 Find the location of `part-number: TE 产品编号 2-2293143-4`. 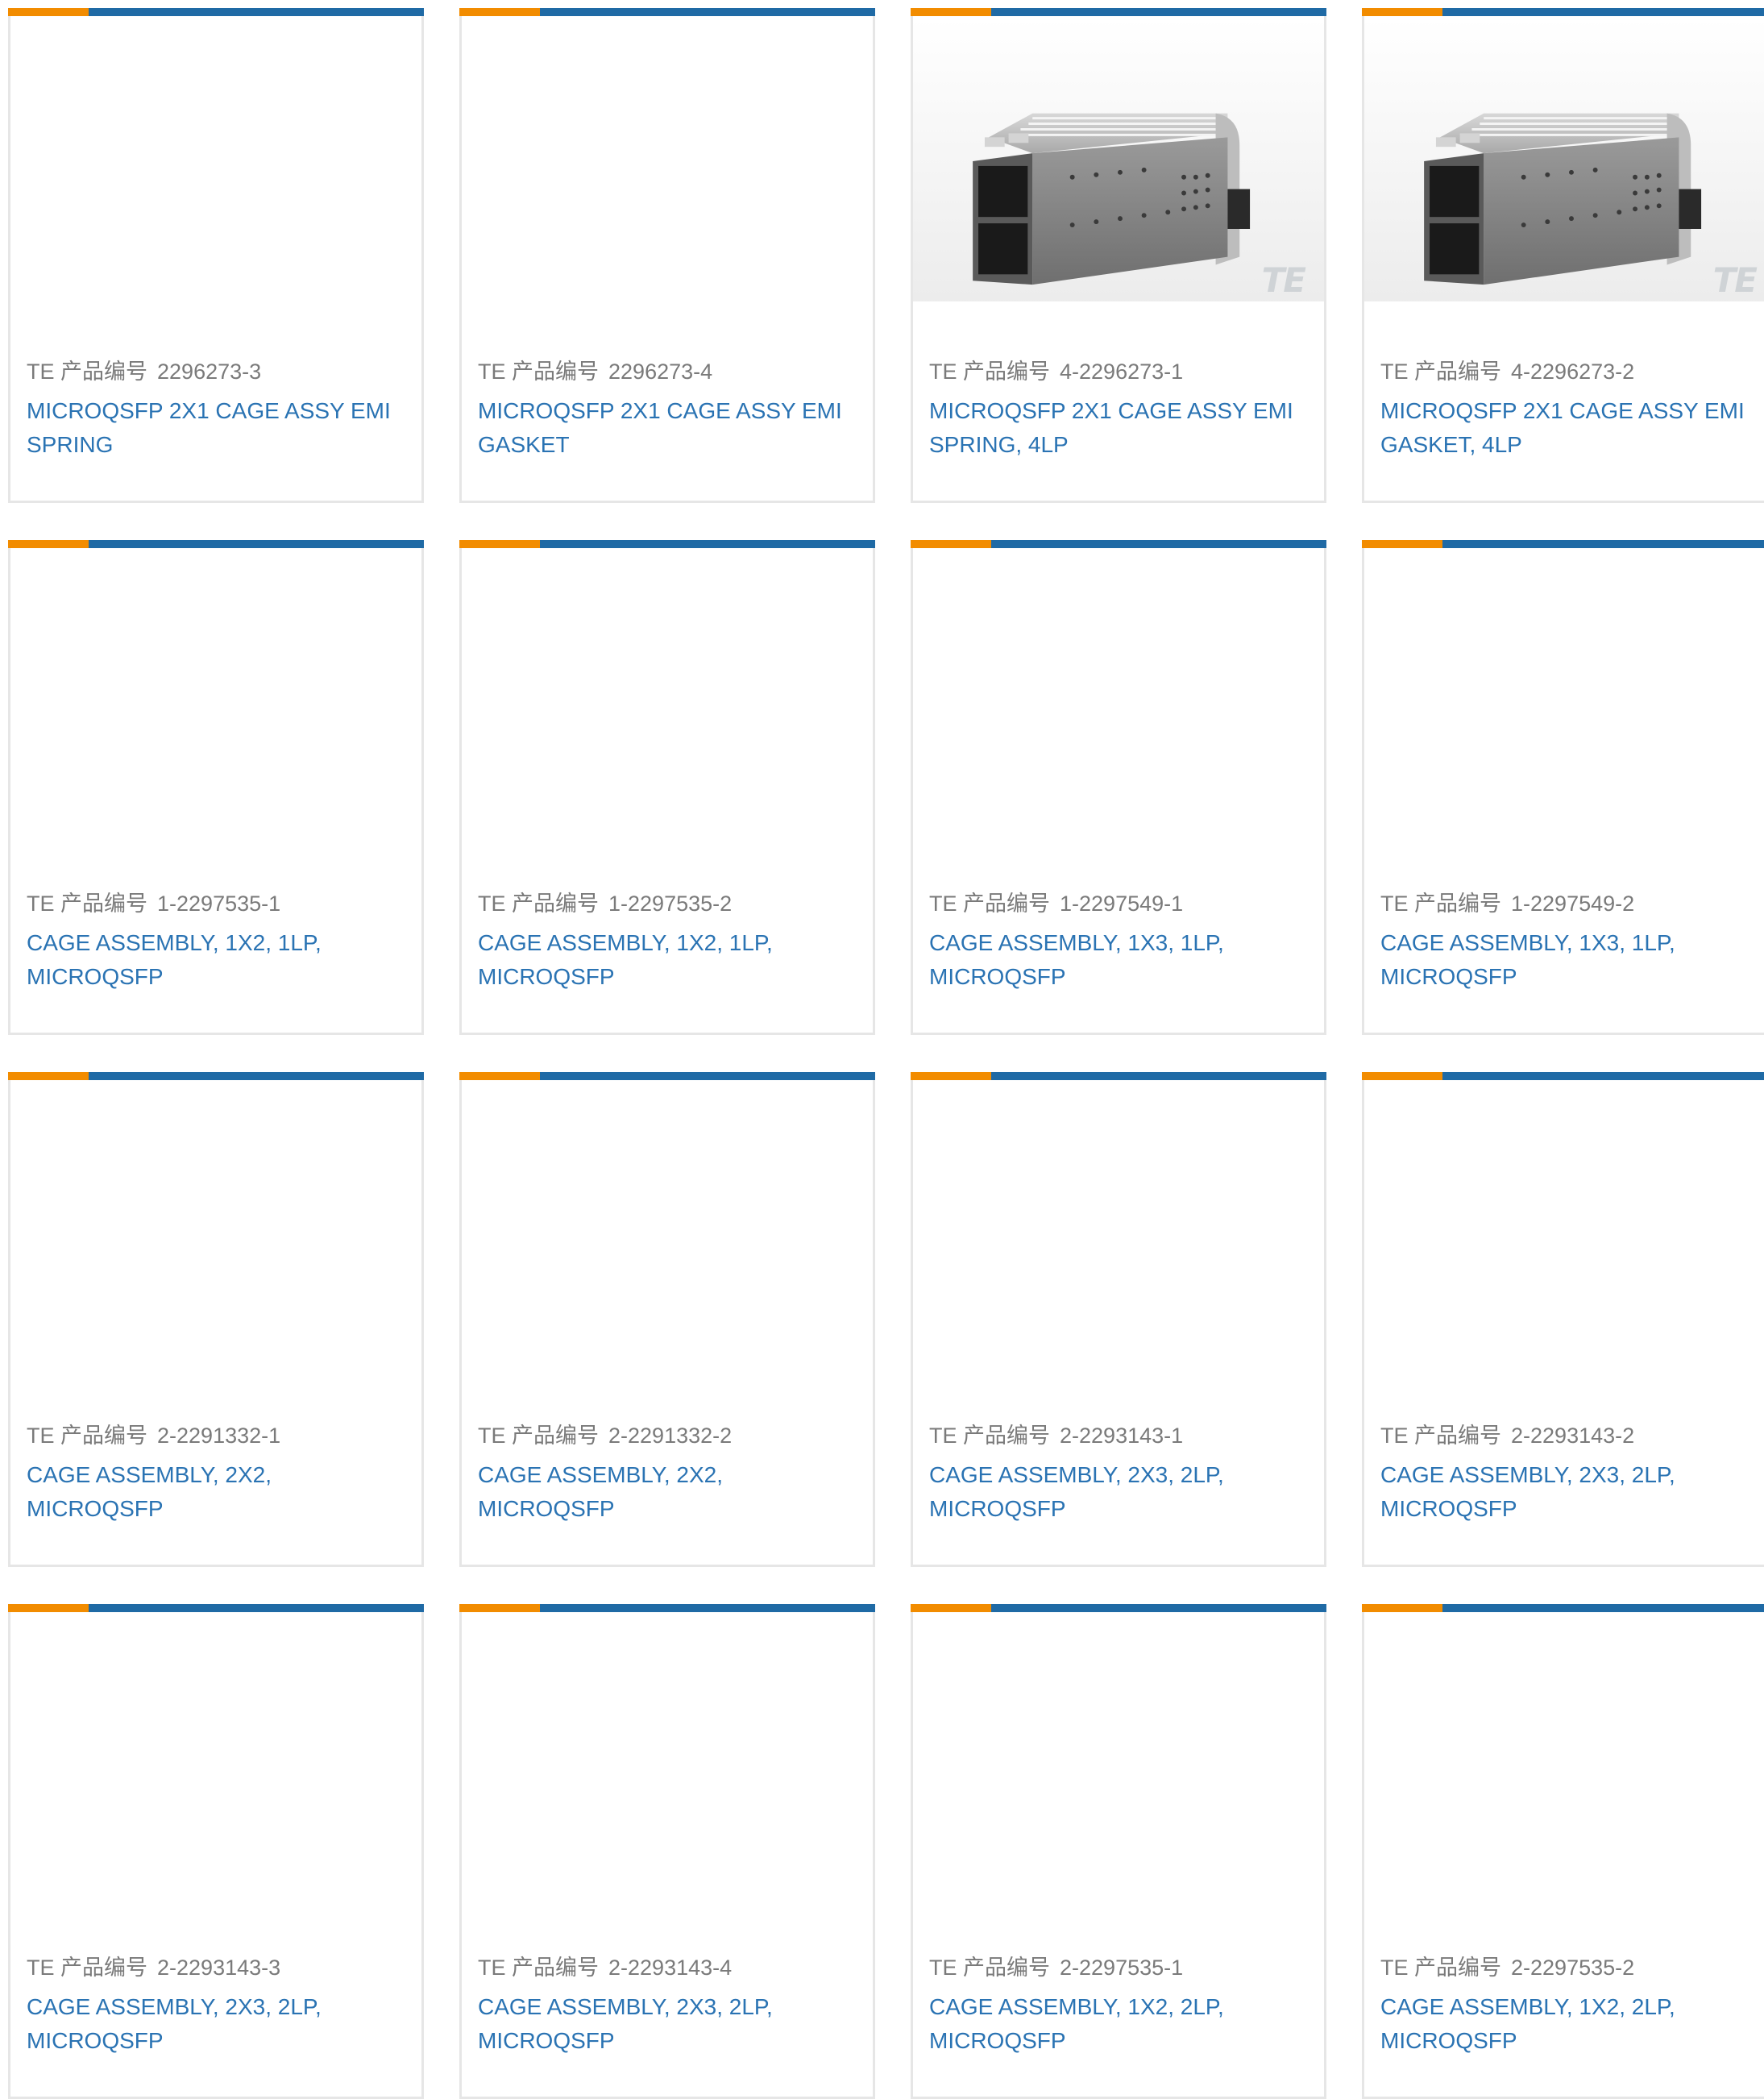

part-number: TE 产品编号 2-2293143-4 is located at coordinates (605, 1967).